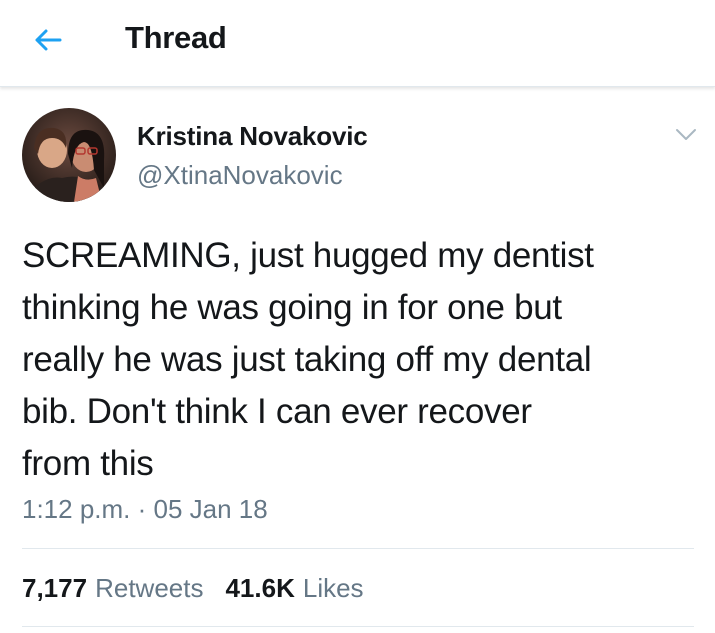  I want to click on tweet-timestamp: 1:12 p.m. · 05 Jan 18, so click(145, 509).